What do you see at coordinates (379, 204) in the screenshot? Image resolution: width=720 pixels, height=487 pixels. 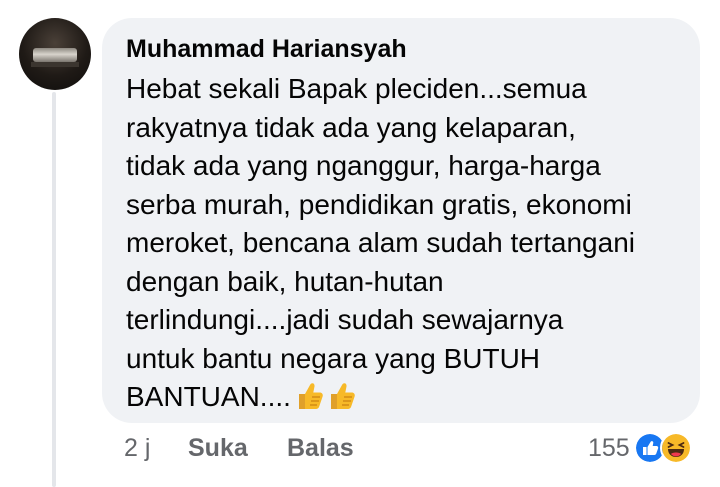 I see `comment-line: serba murah, pendidikan gratis, ekonomi` at bounding box center [379, 204].